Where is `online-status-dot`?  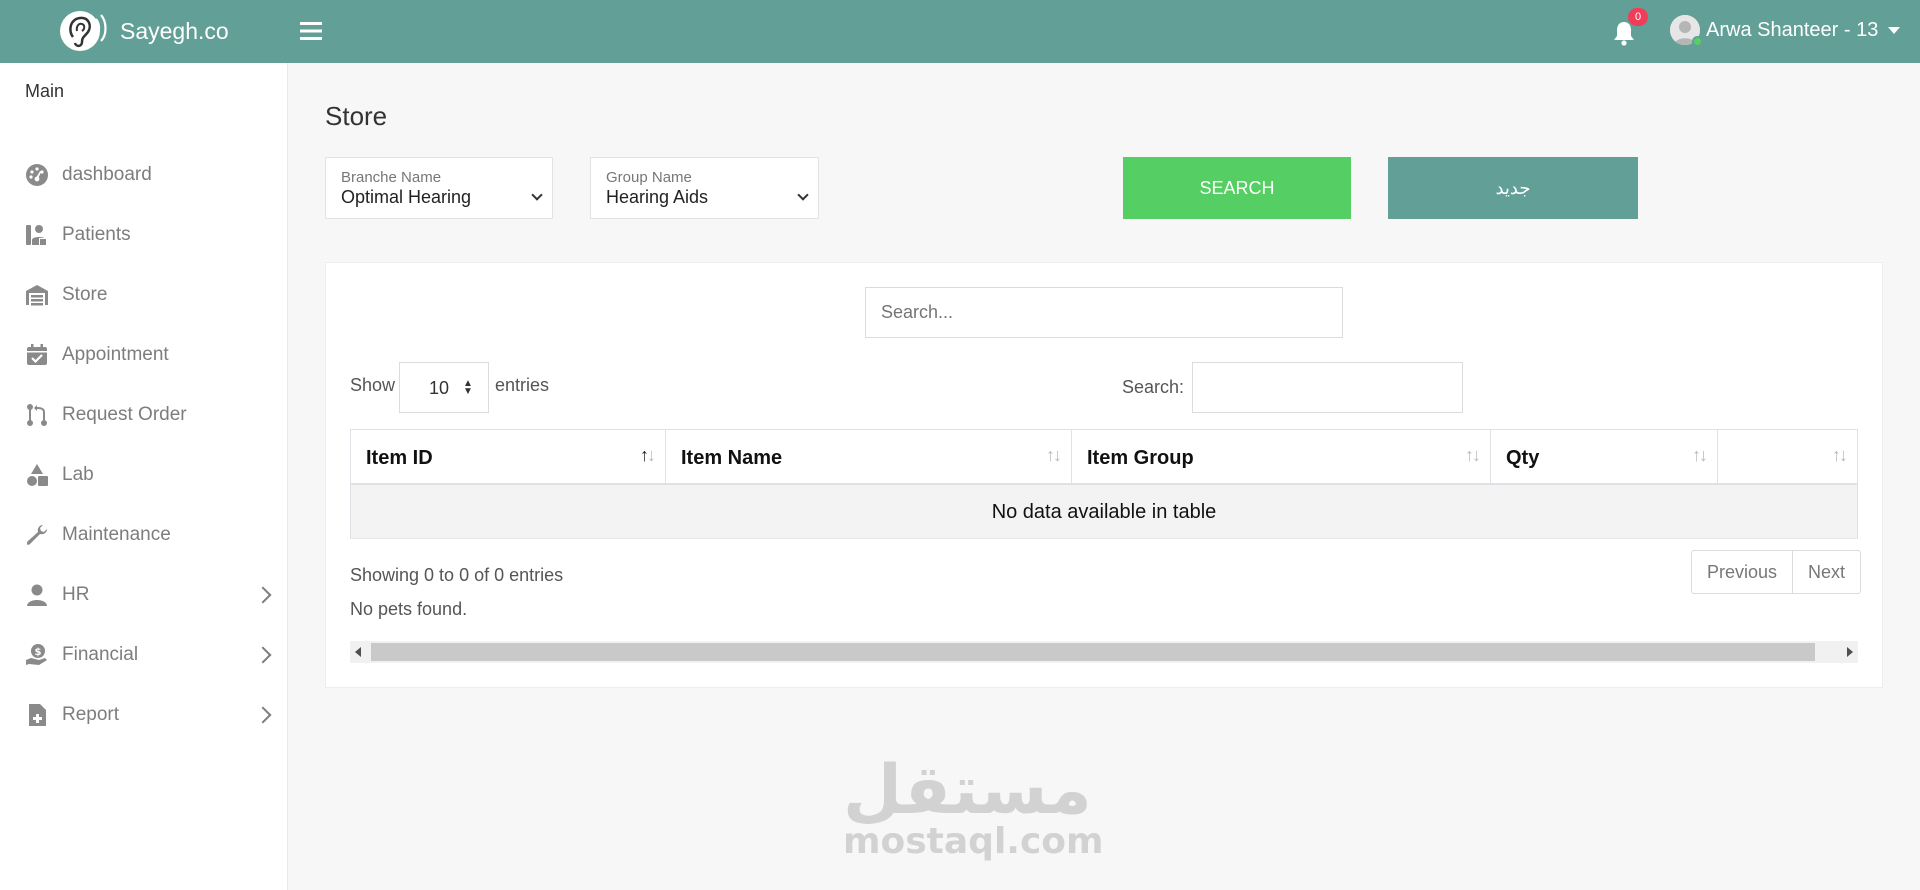
online-status-dot is located at coordinates (1697, 41).